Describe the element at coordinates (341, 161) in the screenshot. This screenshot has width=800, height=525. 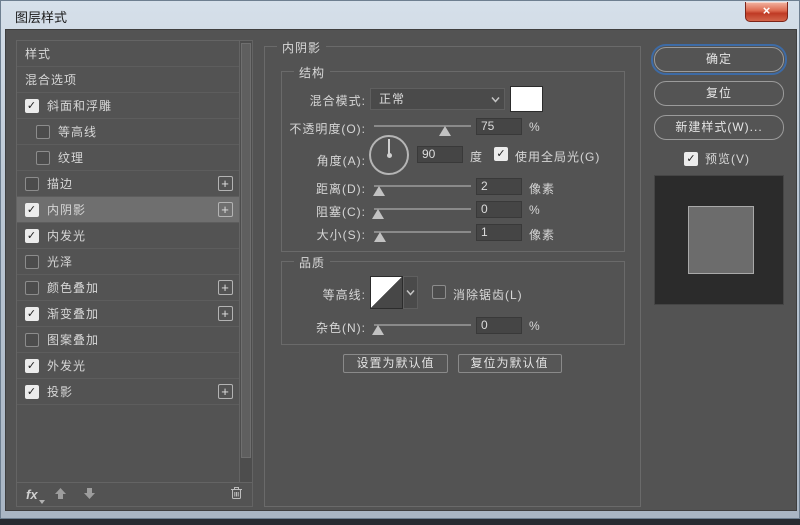
I see `angle-label: 角度(A):` at that location.